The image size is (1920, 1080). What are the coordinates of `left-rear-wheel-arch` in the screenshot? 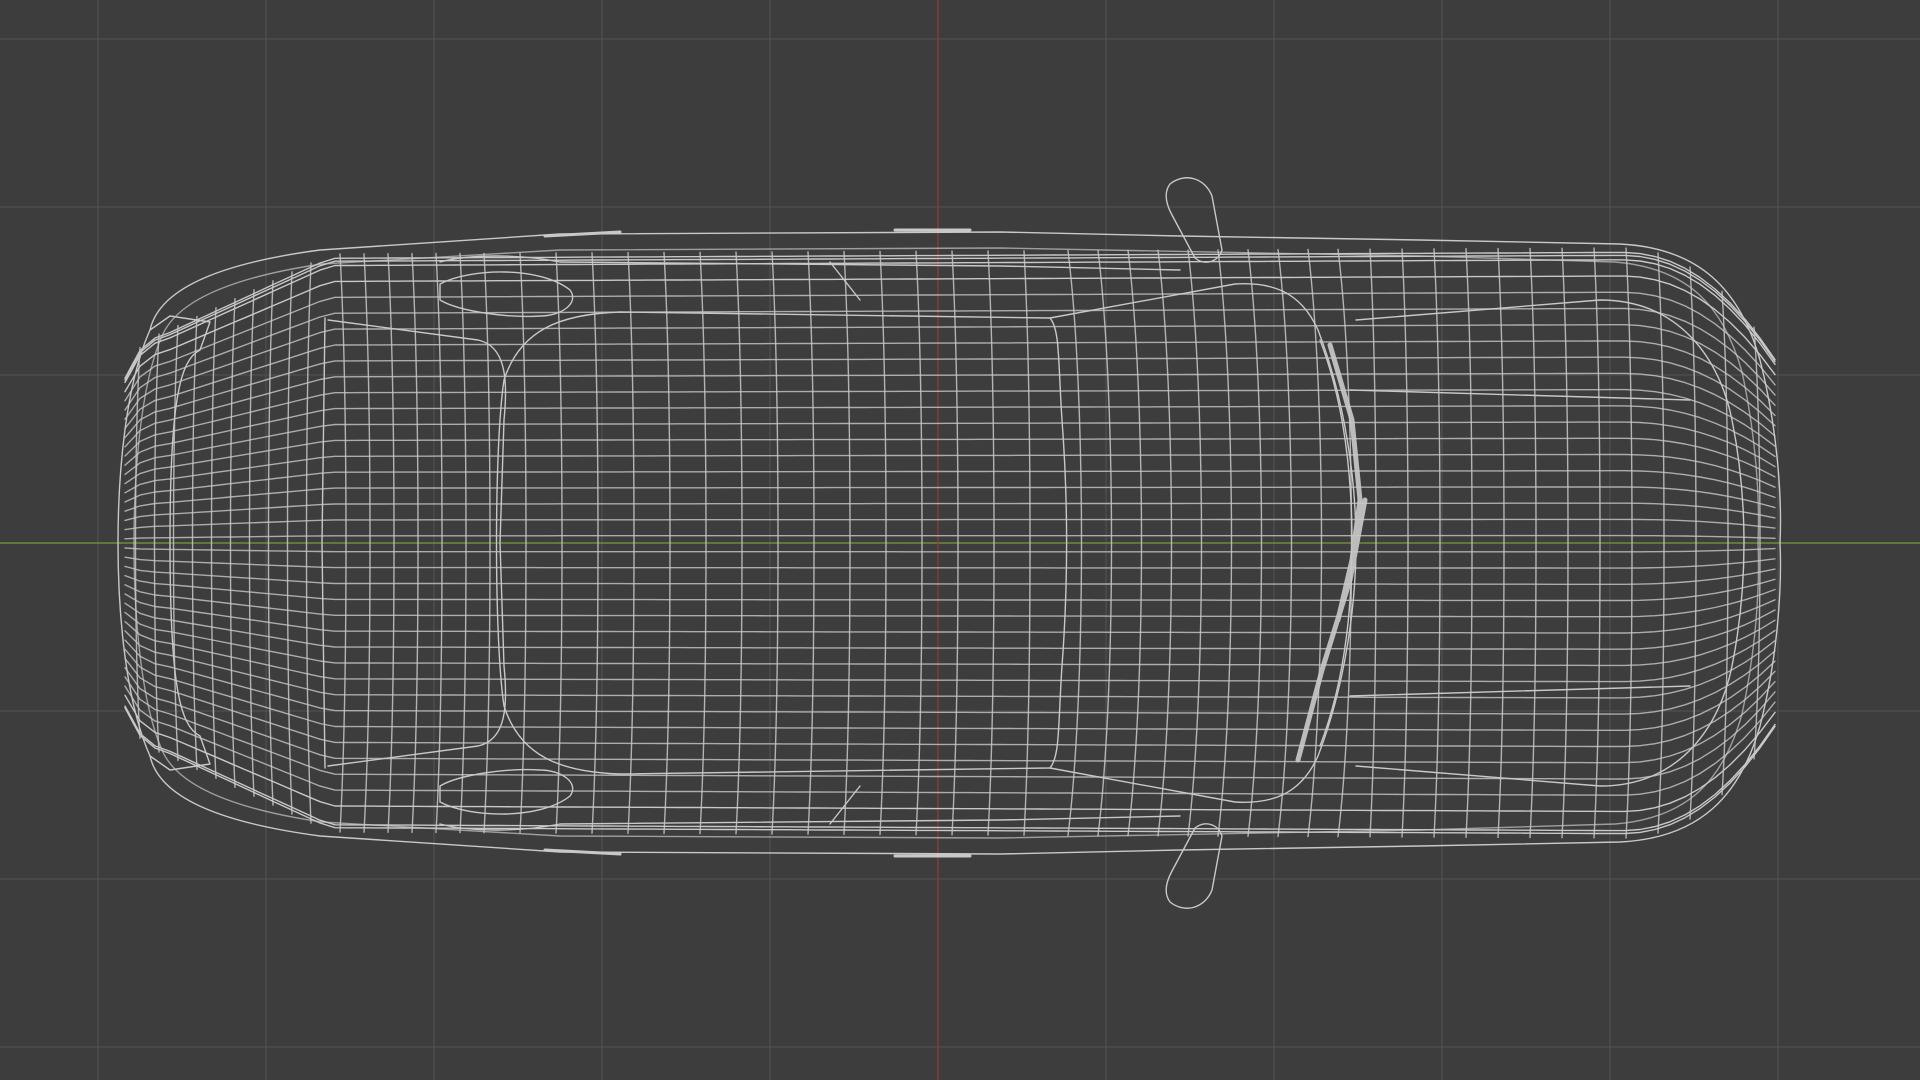 It's located at (506, 294).